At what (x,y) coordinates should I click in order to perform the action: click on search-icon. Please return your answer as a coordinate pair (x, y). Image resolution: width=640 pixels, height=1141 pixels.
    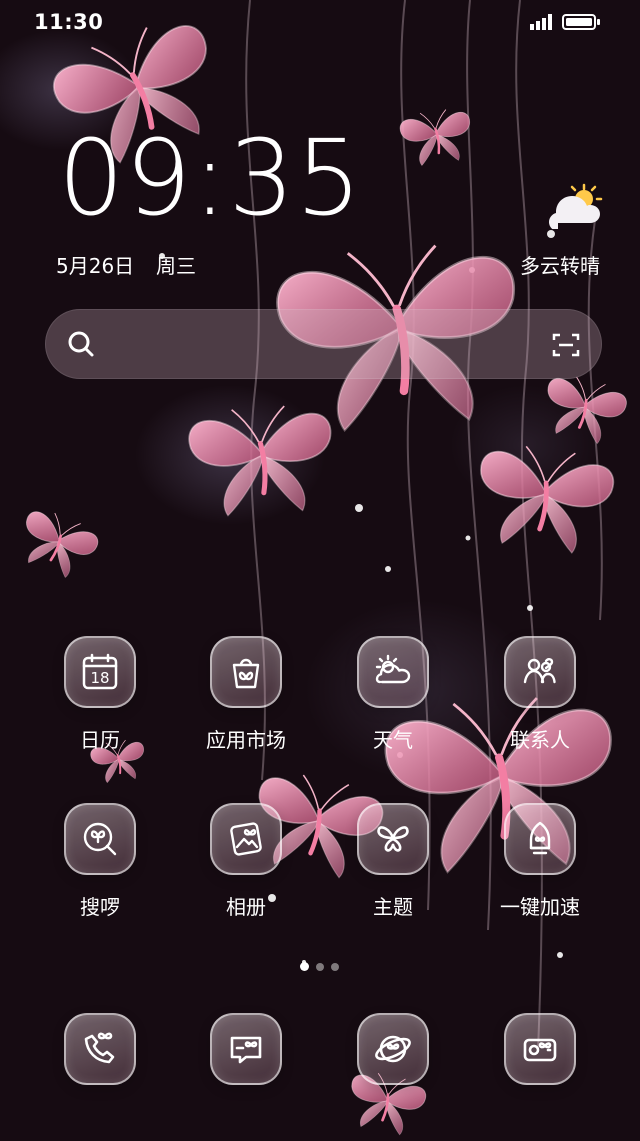
    Looking at the image, I should click on (81, 344).